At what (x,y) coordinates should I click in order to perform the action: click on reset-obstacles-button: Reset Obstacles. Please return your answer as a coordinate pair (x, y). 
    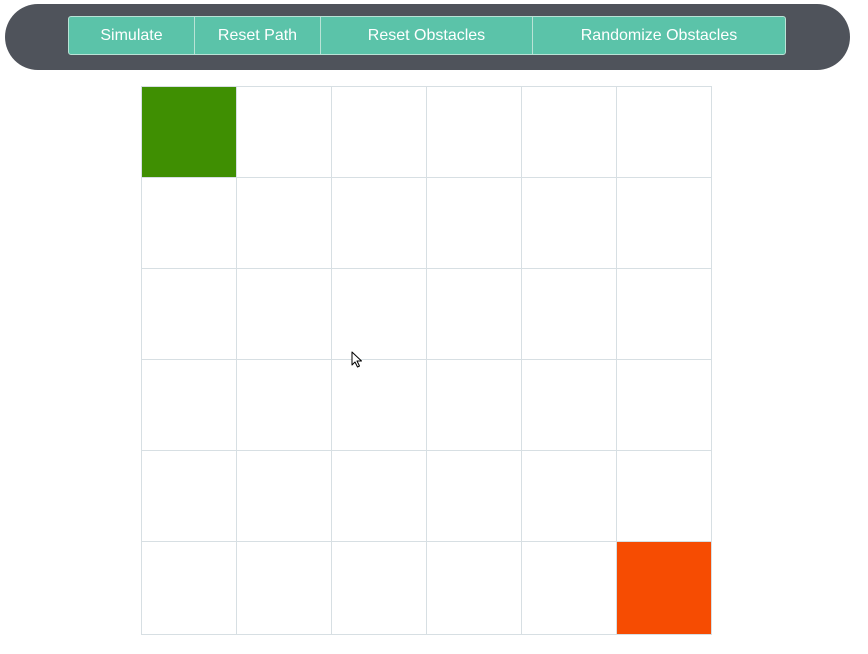
    Looking at the image, I should click on (426, 35).